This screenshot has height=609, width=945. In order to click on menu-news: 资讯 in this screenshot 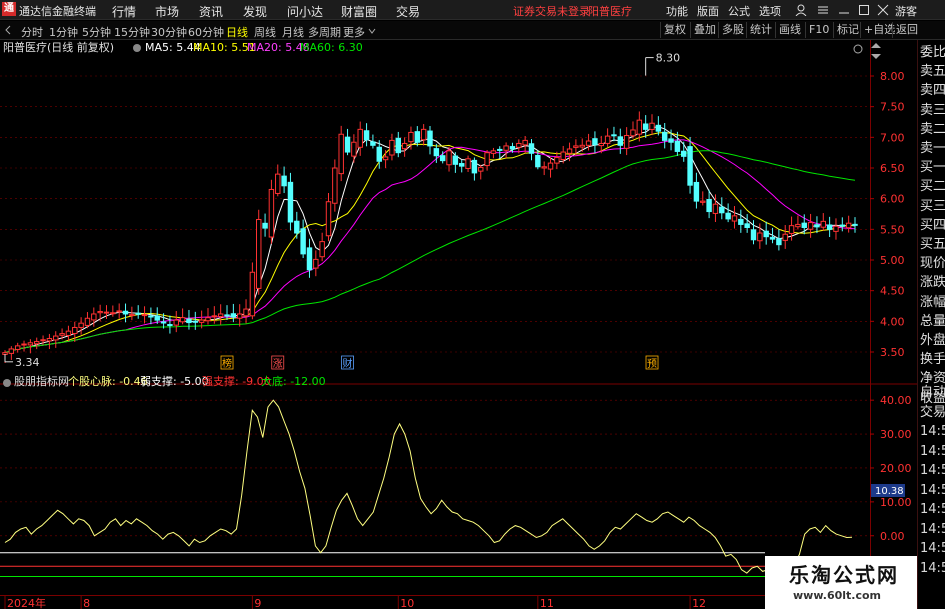, I will do `click(211, 11)`.